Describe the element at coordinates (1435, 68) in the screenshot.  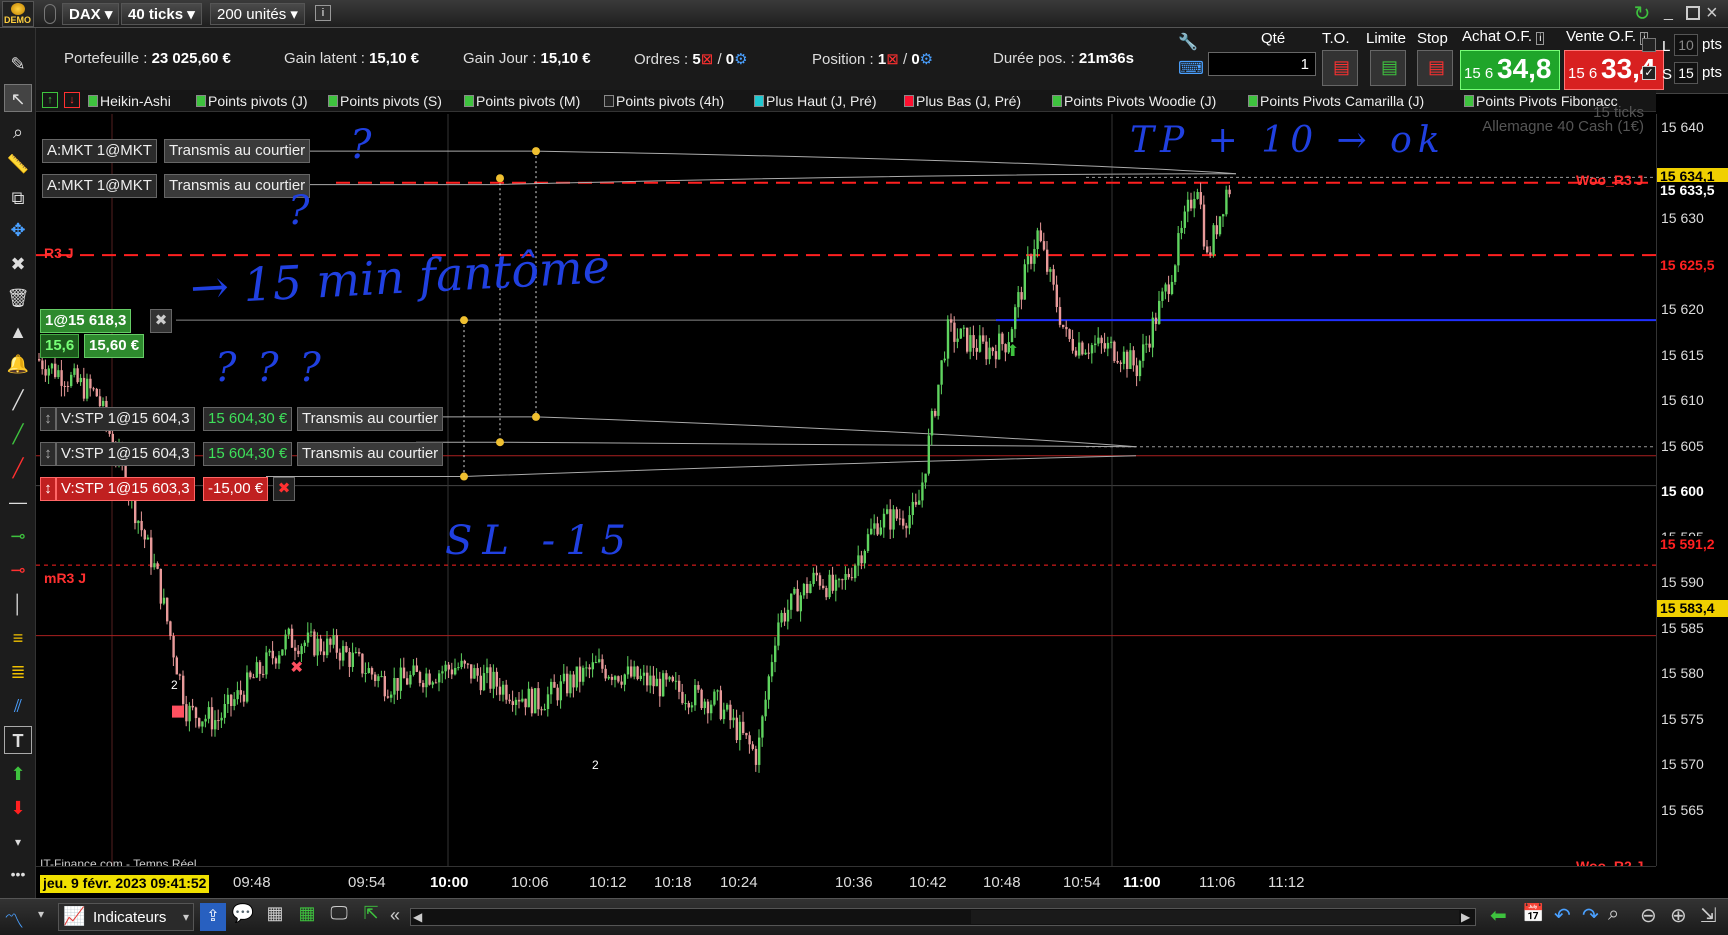
I see `stop-button: ▤` at that location.